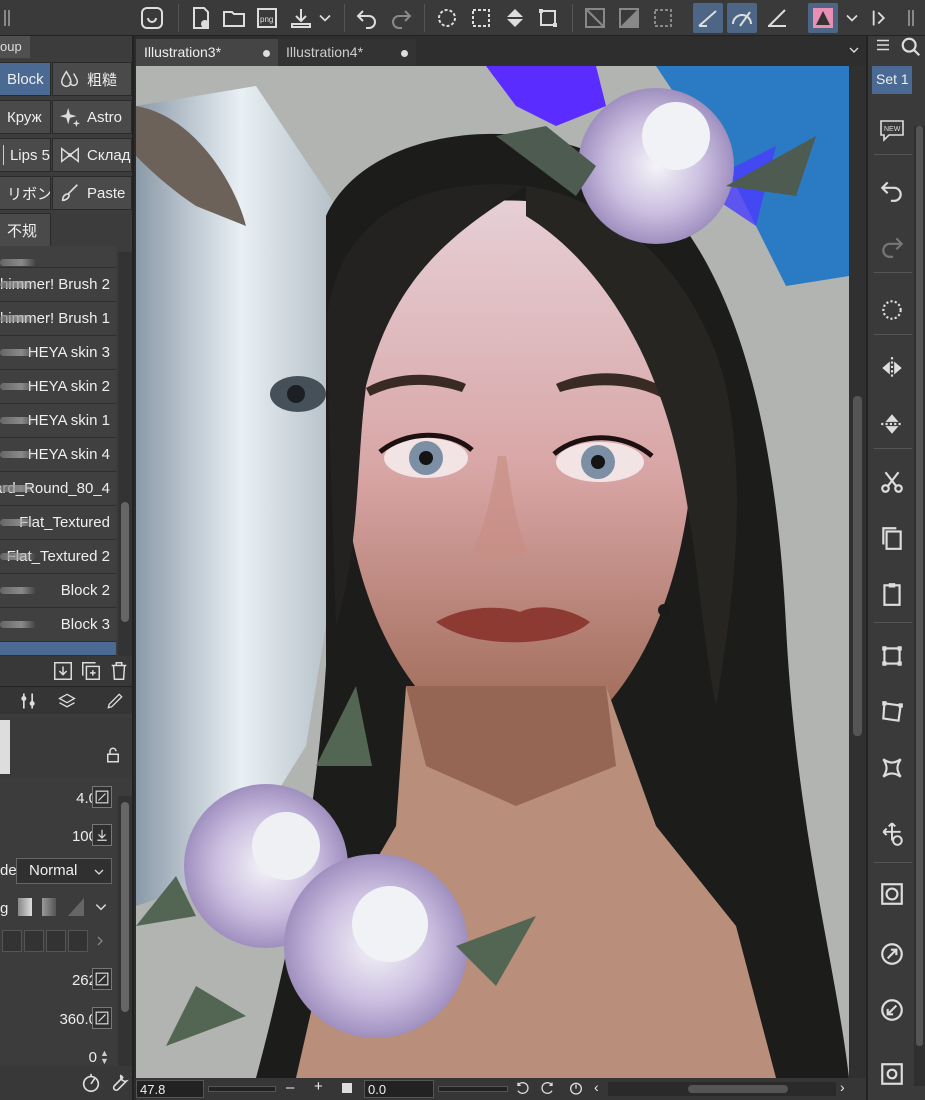 This screenshot has width=925, height=1100. What do you see at coordinates (102, 1018) in the screenshot?
I see `setting-button-b` at bounding box center [102, 1018].